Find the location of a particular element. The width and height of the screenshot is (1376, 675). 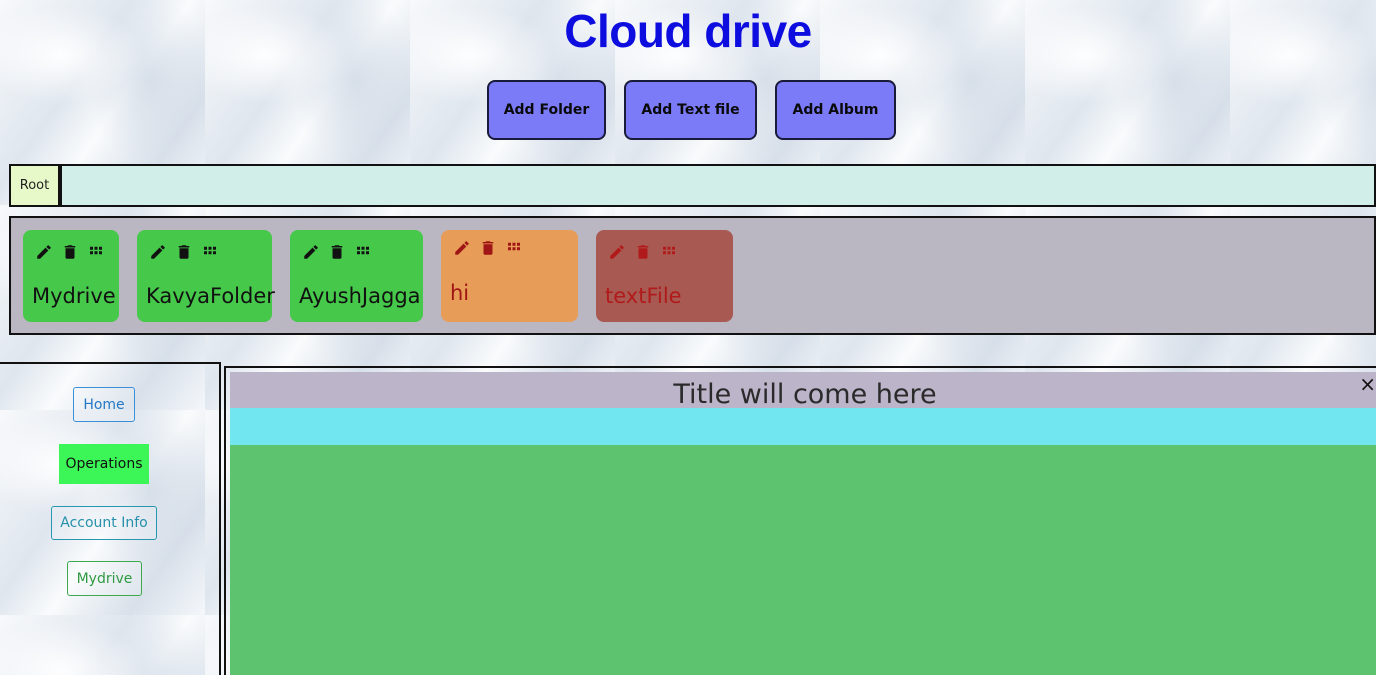

sidebar: Home Operations Account Info Mydrive is located at coordinates (110, 518).